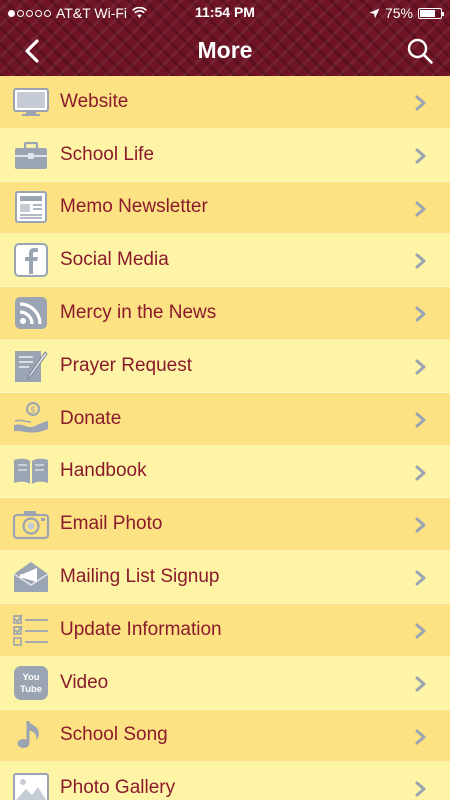 The height and width of the screenshot is (800, 450). Describe the element at coordinates (225, 419) in the screenshot. I see `menu-item-donate: $ Donate` at that location.